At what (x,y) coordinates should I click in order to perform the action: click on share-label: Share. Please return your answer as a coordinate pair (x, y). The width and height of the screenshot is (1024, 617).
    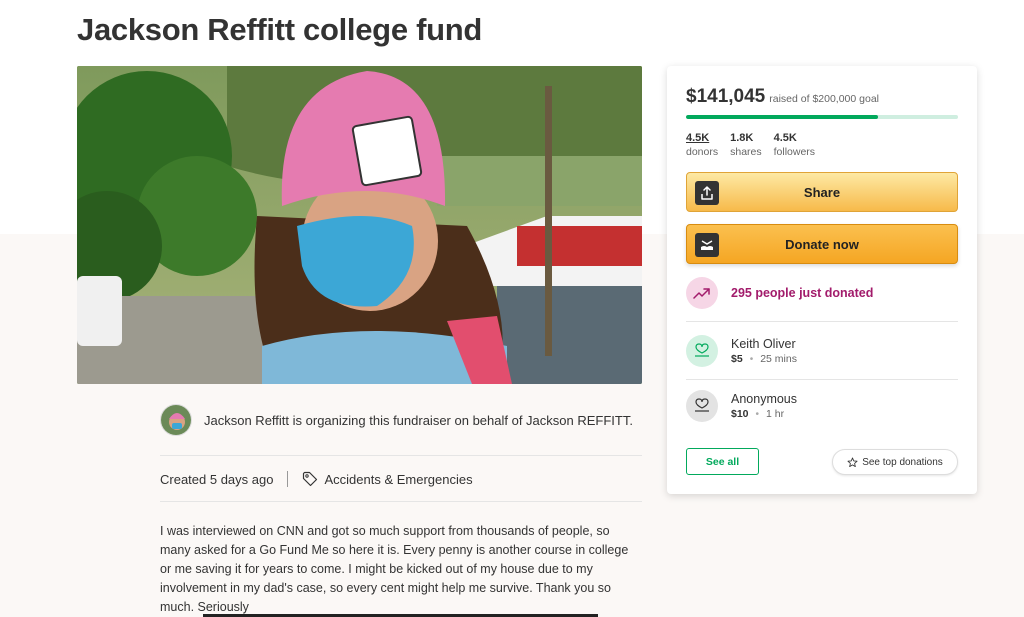
    Looking at the image, I should click on (822, 192).